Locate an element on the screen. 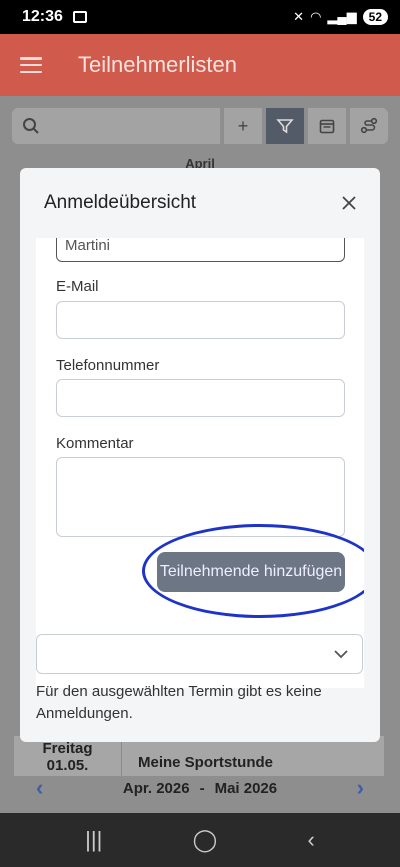 Image resolution: width=400 pixels, height=867 pixels. appointment-select is located at coordinates (199, 654).